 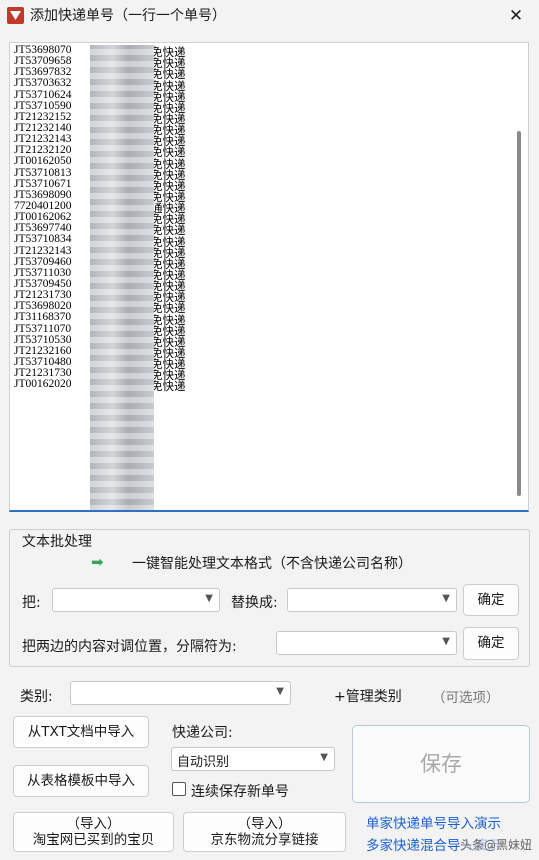 I want to click on vertical-scrollbar, so click(x=519, y=278).